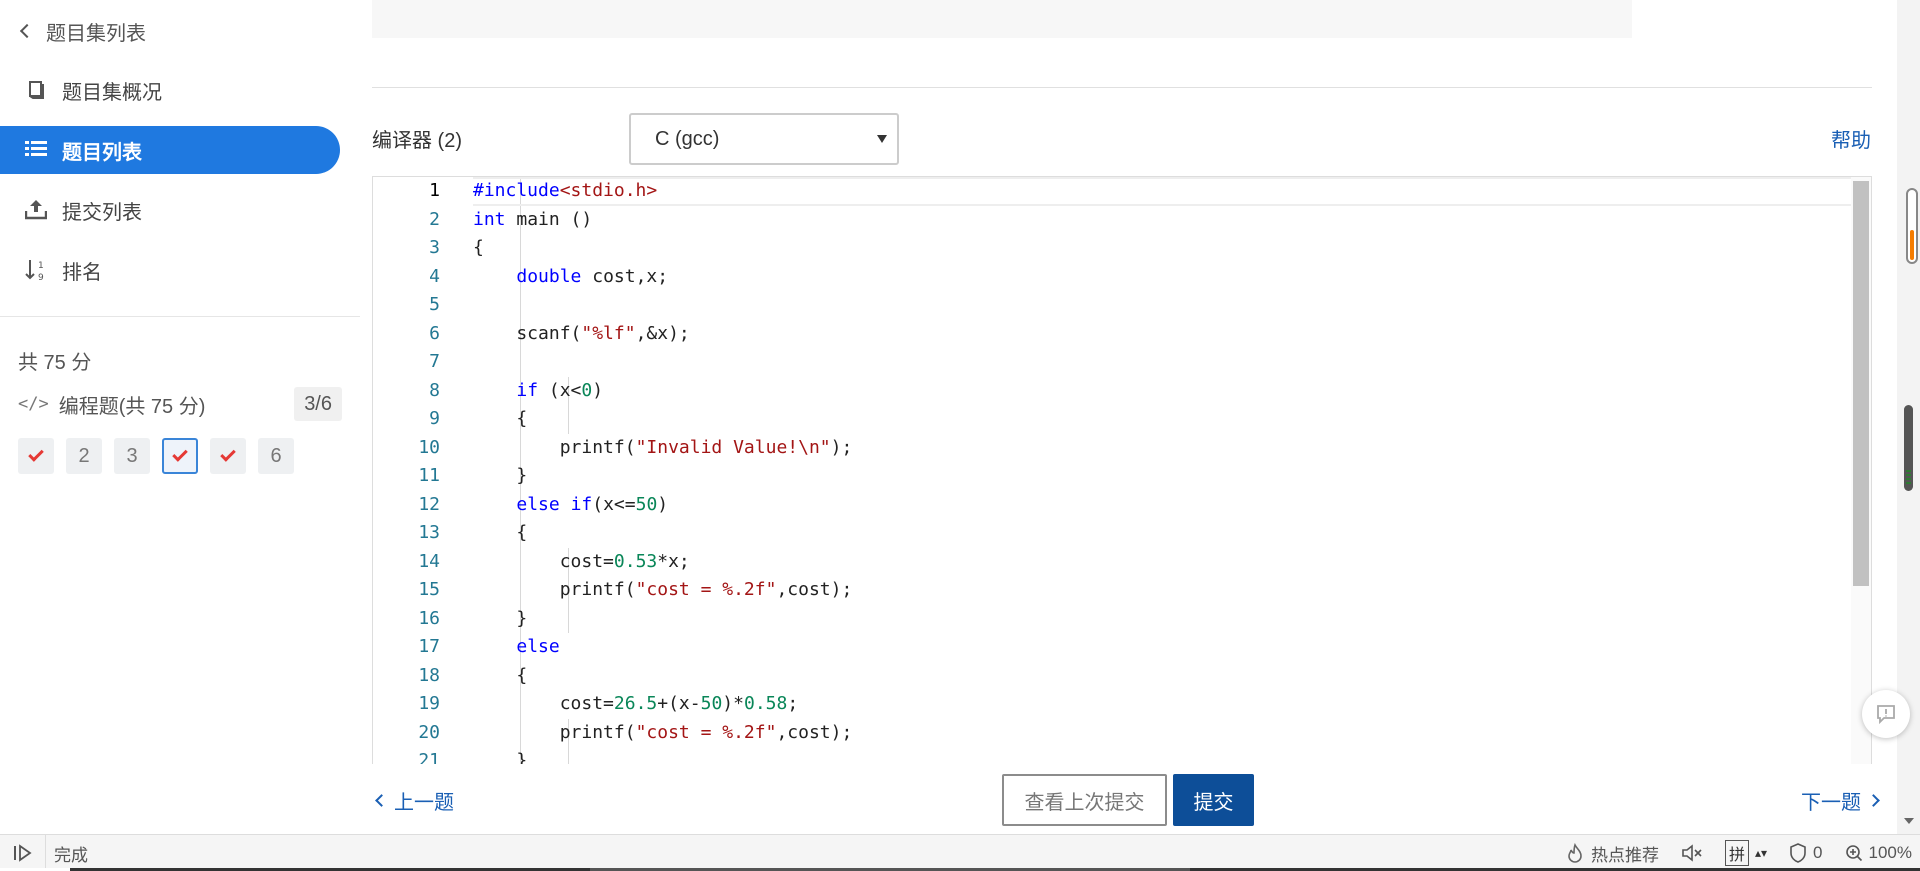  I want to click on line-number: 5, so click(434, 304).